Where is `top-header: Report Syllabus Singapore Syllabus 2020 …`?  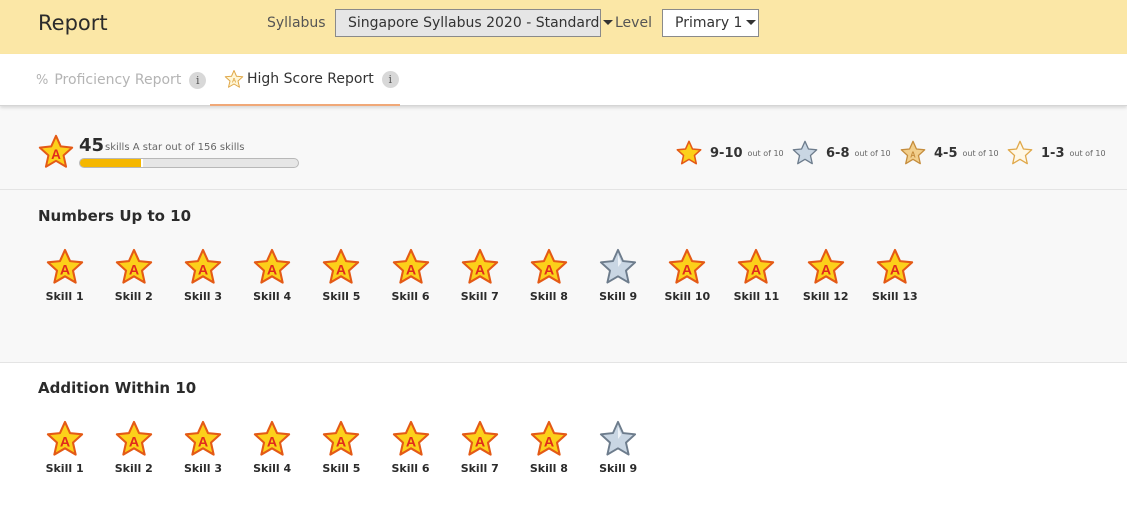
top-header: Report Syllabus Singapore Syllabus 2020 … is located at coordinates (563, 27).